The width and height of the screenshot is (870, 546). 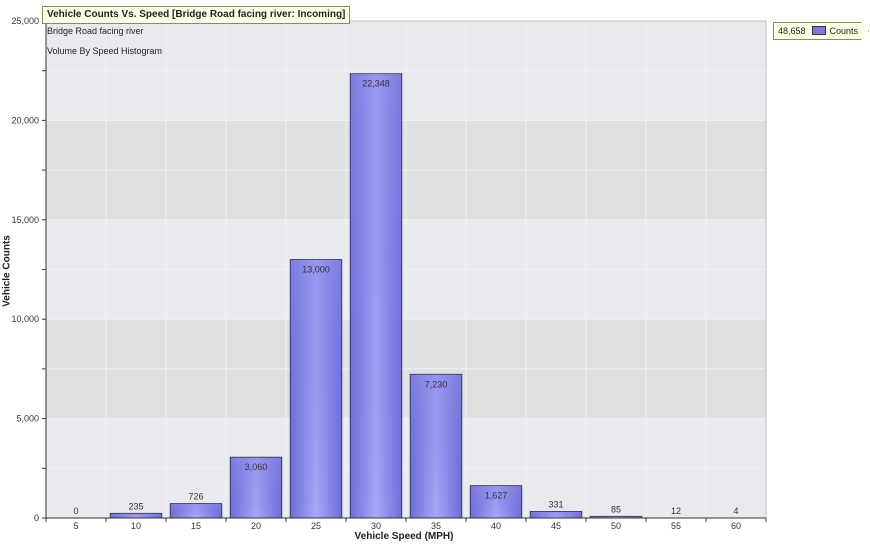 I want to click on bar-value-label: 3,060, so click(x=256, y=467).